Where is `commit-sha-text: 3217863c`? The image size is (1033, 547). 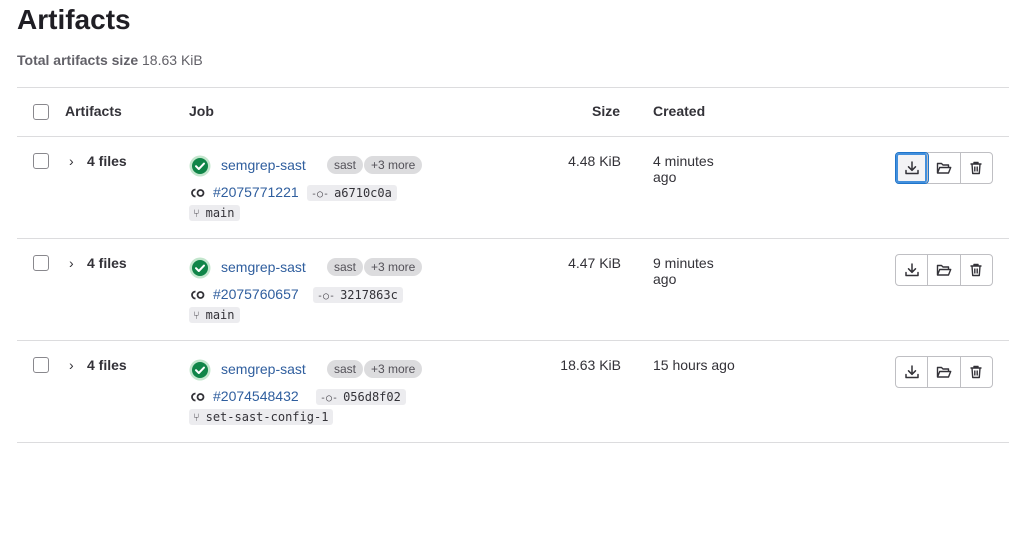
commit-sha-text: 3217863c is located at coordinates (369, 295).